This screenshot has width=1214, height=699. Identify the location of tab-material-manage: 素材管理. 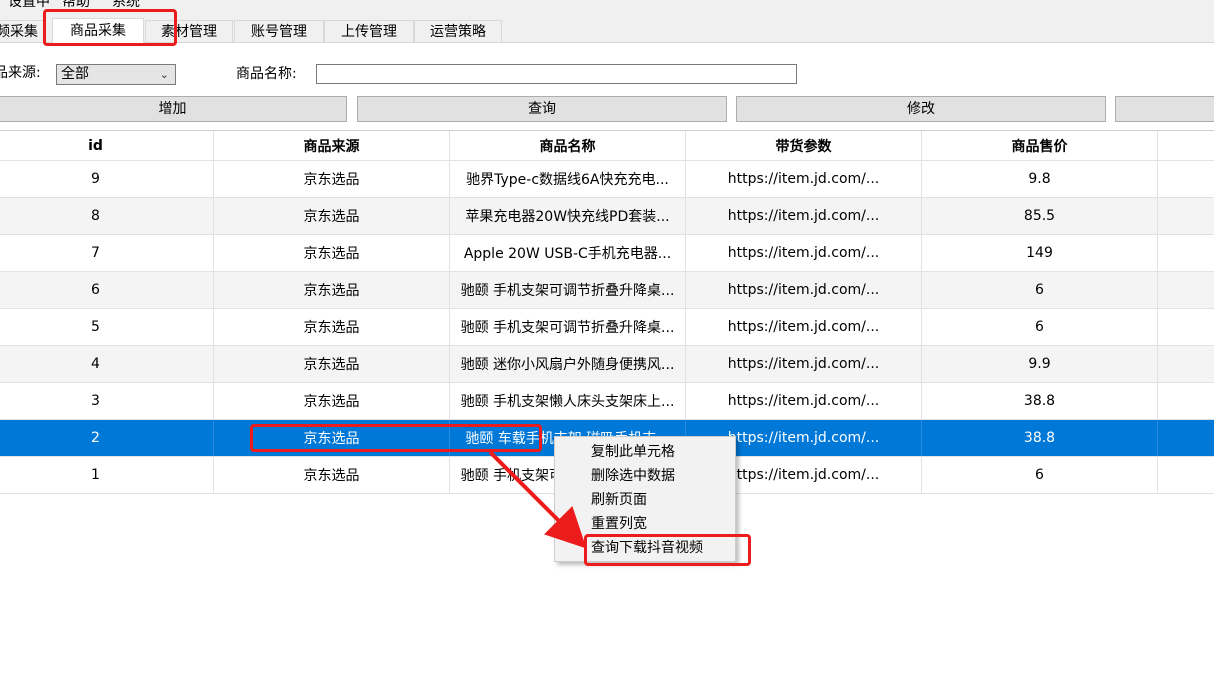
(189, 31).